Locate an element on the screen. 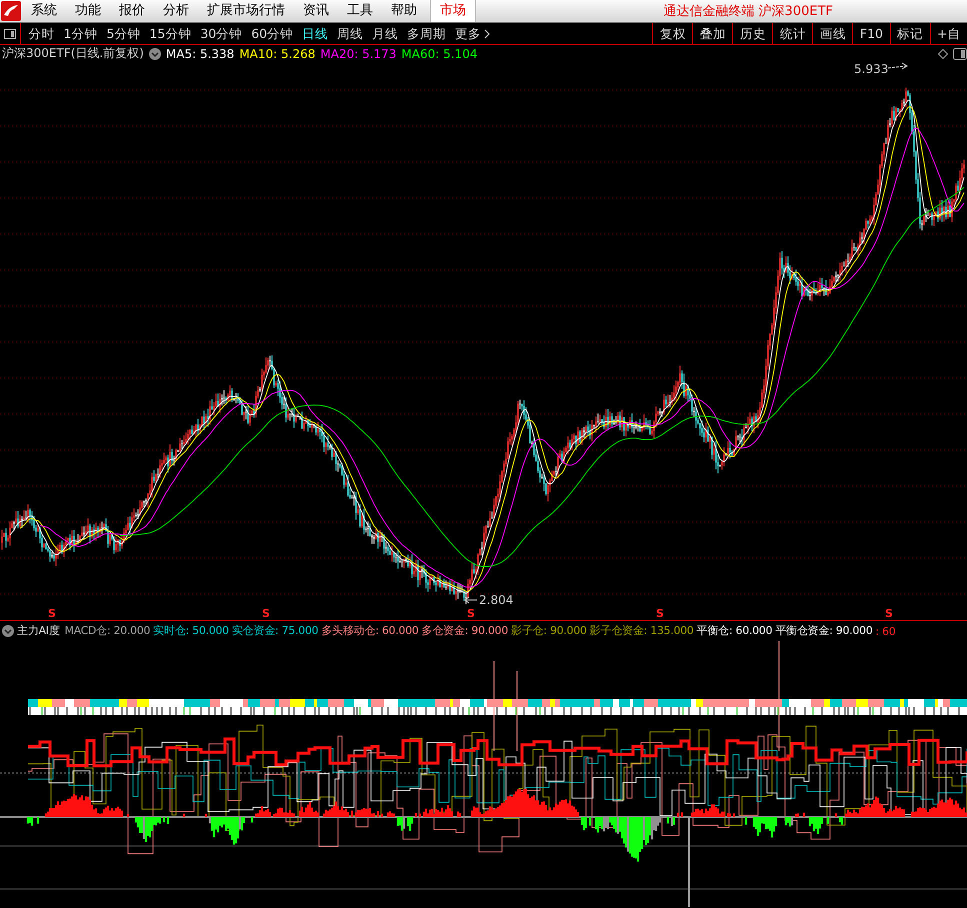  indicator-value: 平衡仓资金: 90.000 is located at coordinates (823, 631).